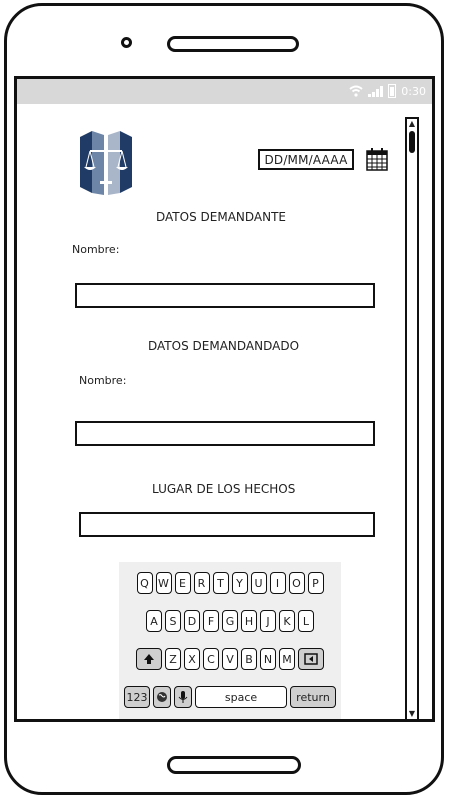  I want to click on speaker-slot, so click(233, 44).